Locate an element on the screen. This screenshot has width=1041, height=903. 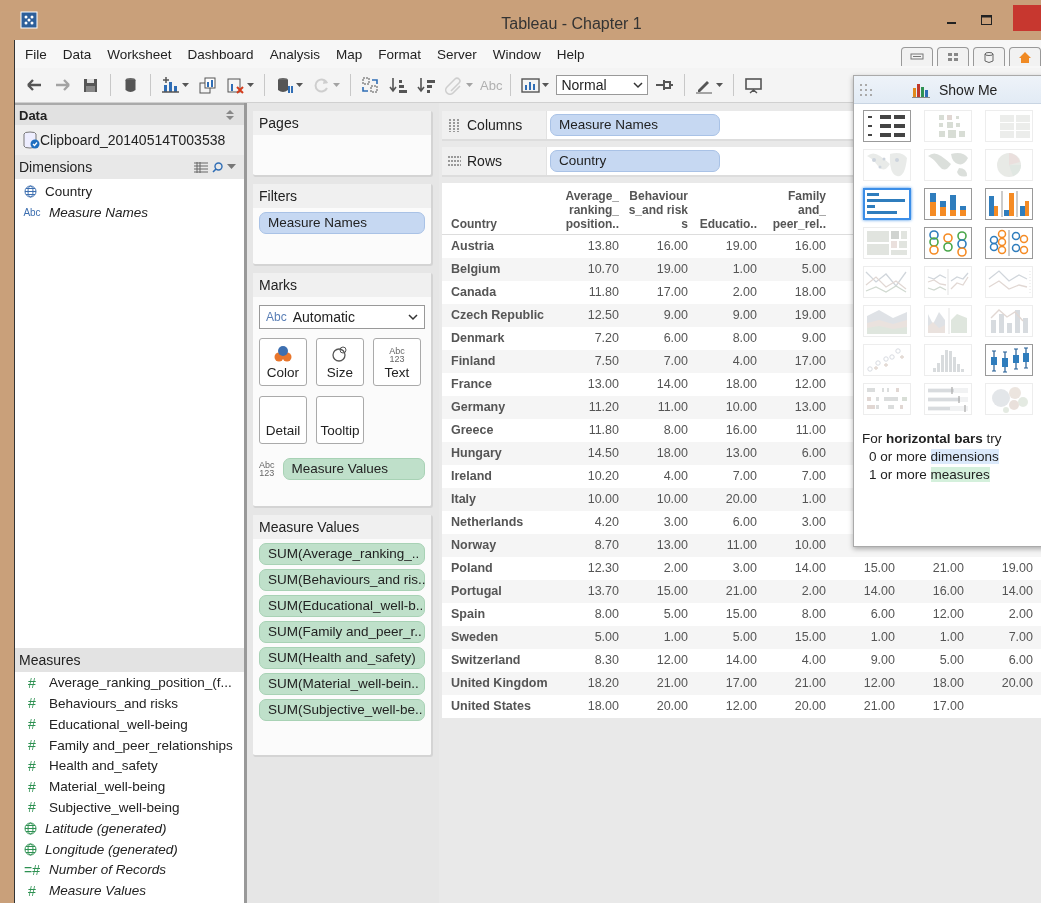
fit-dropdown: Normal is located at coordinates (602, 85).